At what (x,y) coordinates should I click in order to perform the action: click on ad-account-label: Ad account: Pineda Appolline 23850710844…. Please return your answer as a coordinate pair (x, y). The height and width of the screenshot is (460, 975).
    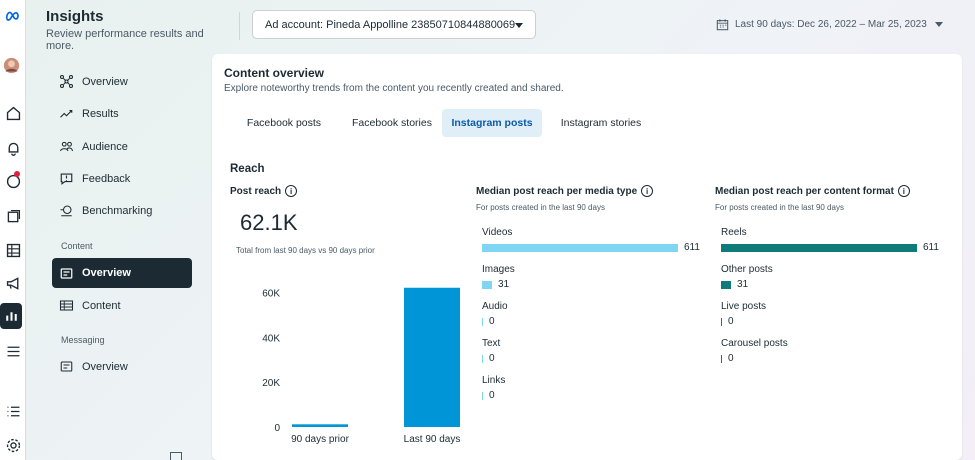
    Looking at the image, I should click on (390, 24).